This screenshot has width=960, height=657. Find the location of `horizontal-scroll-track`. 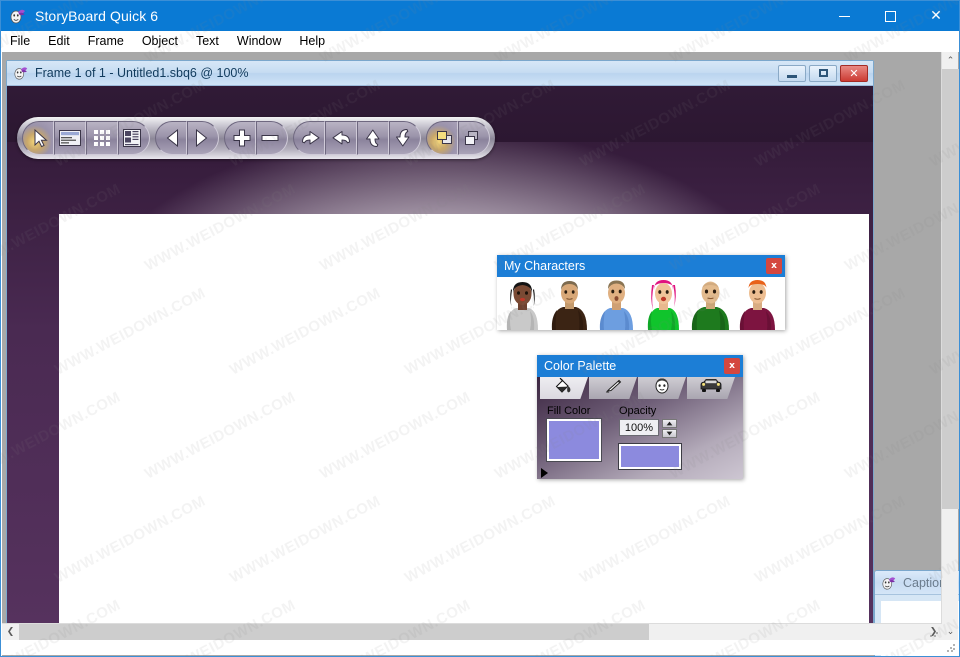

horizontal-scroll-track is located at coordinates (472, 632).